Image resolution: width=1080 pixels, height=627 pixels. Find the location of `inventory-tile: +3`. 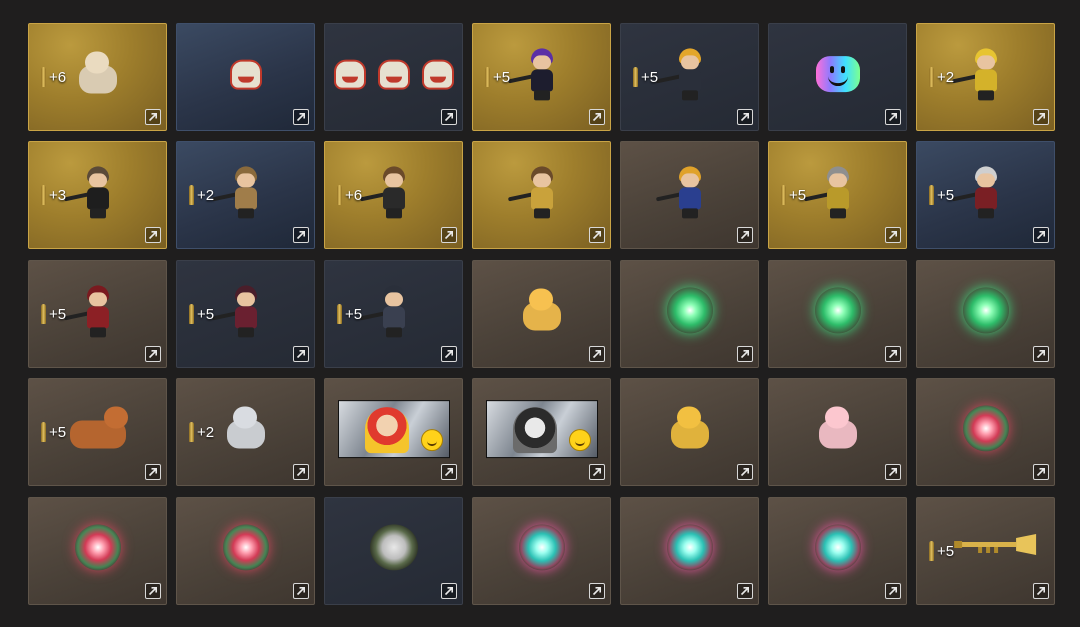

inventory-tile: +3 is located at coordinates (97, 195).